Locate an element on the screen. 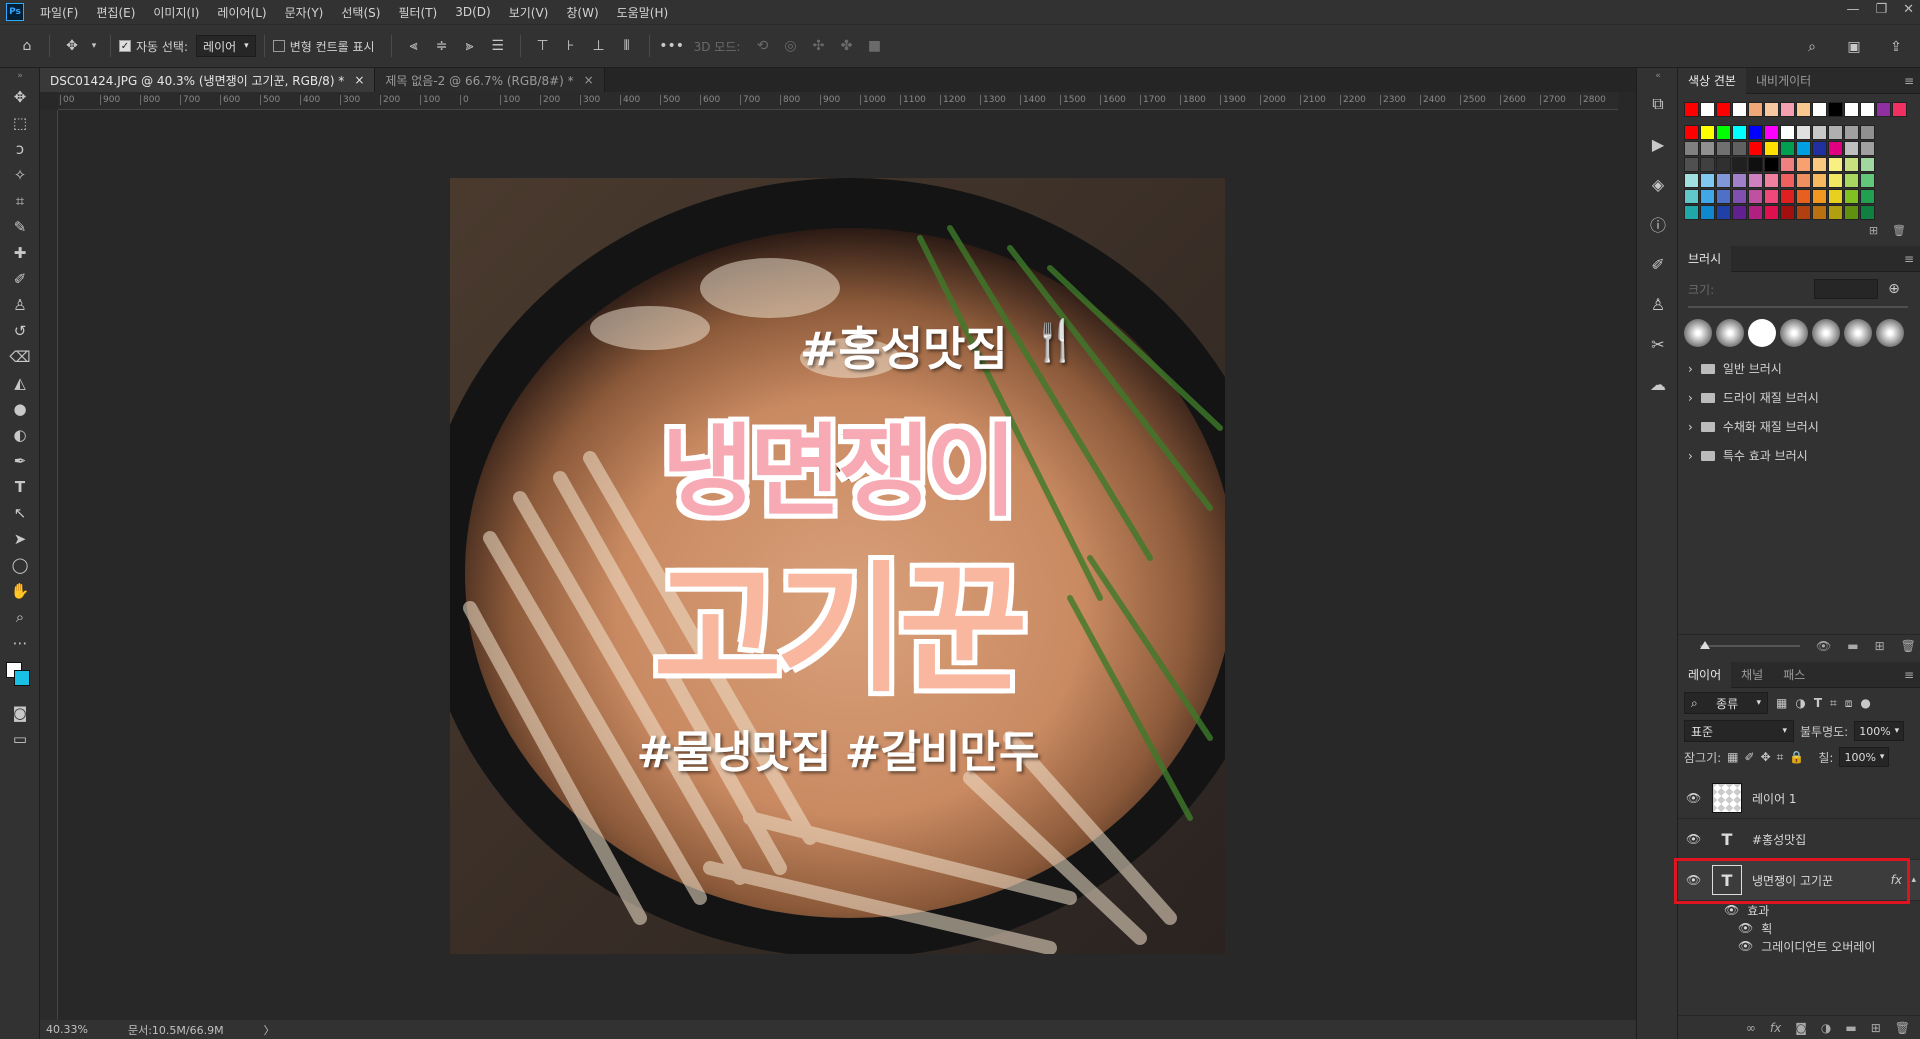  collapse-icon: « is located at coordinates (1658, 76).